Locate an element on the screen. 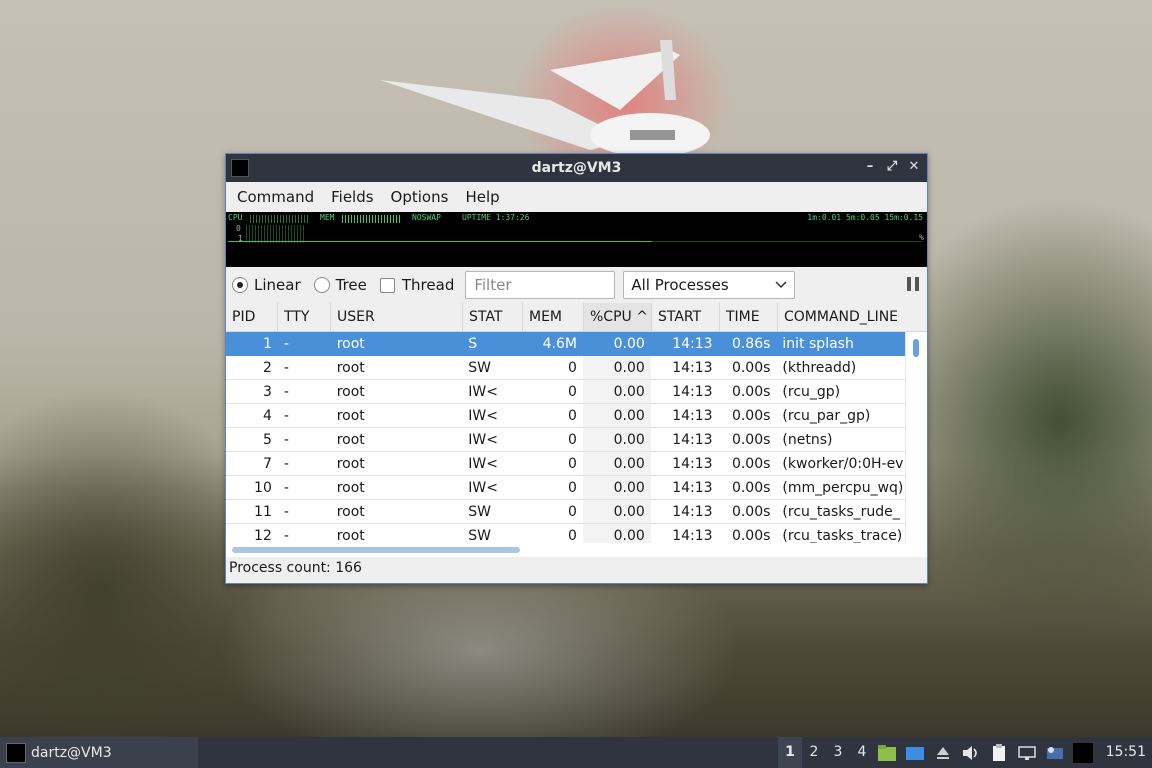  pause-icon is located at coordinates (913, 284).